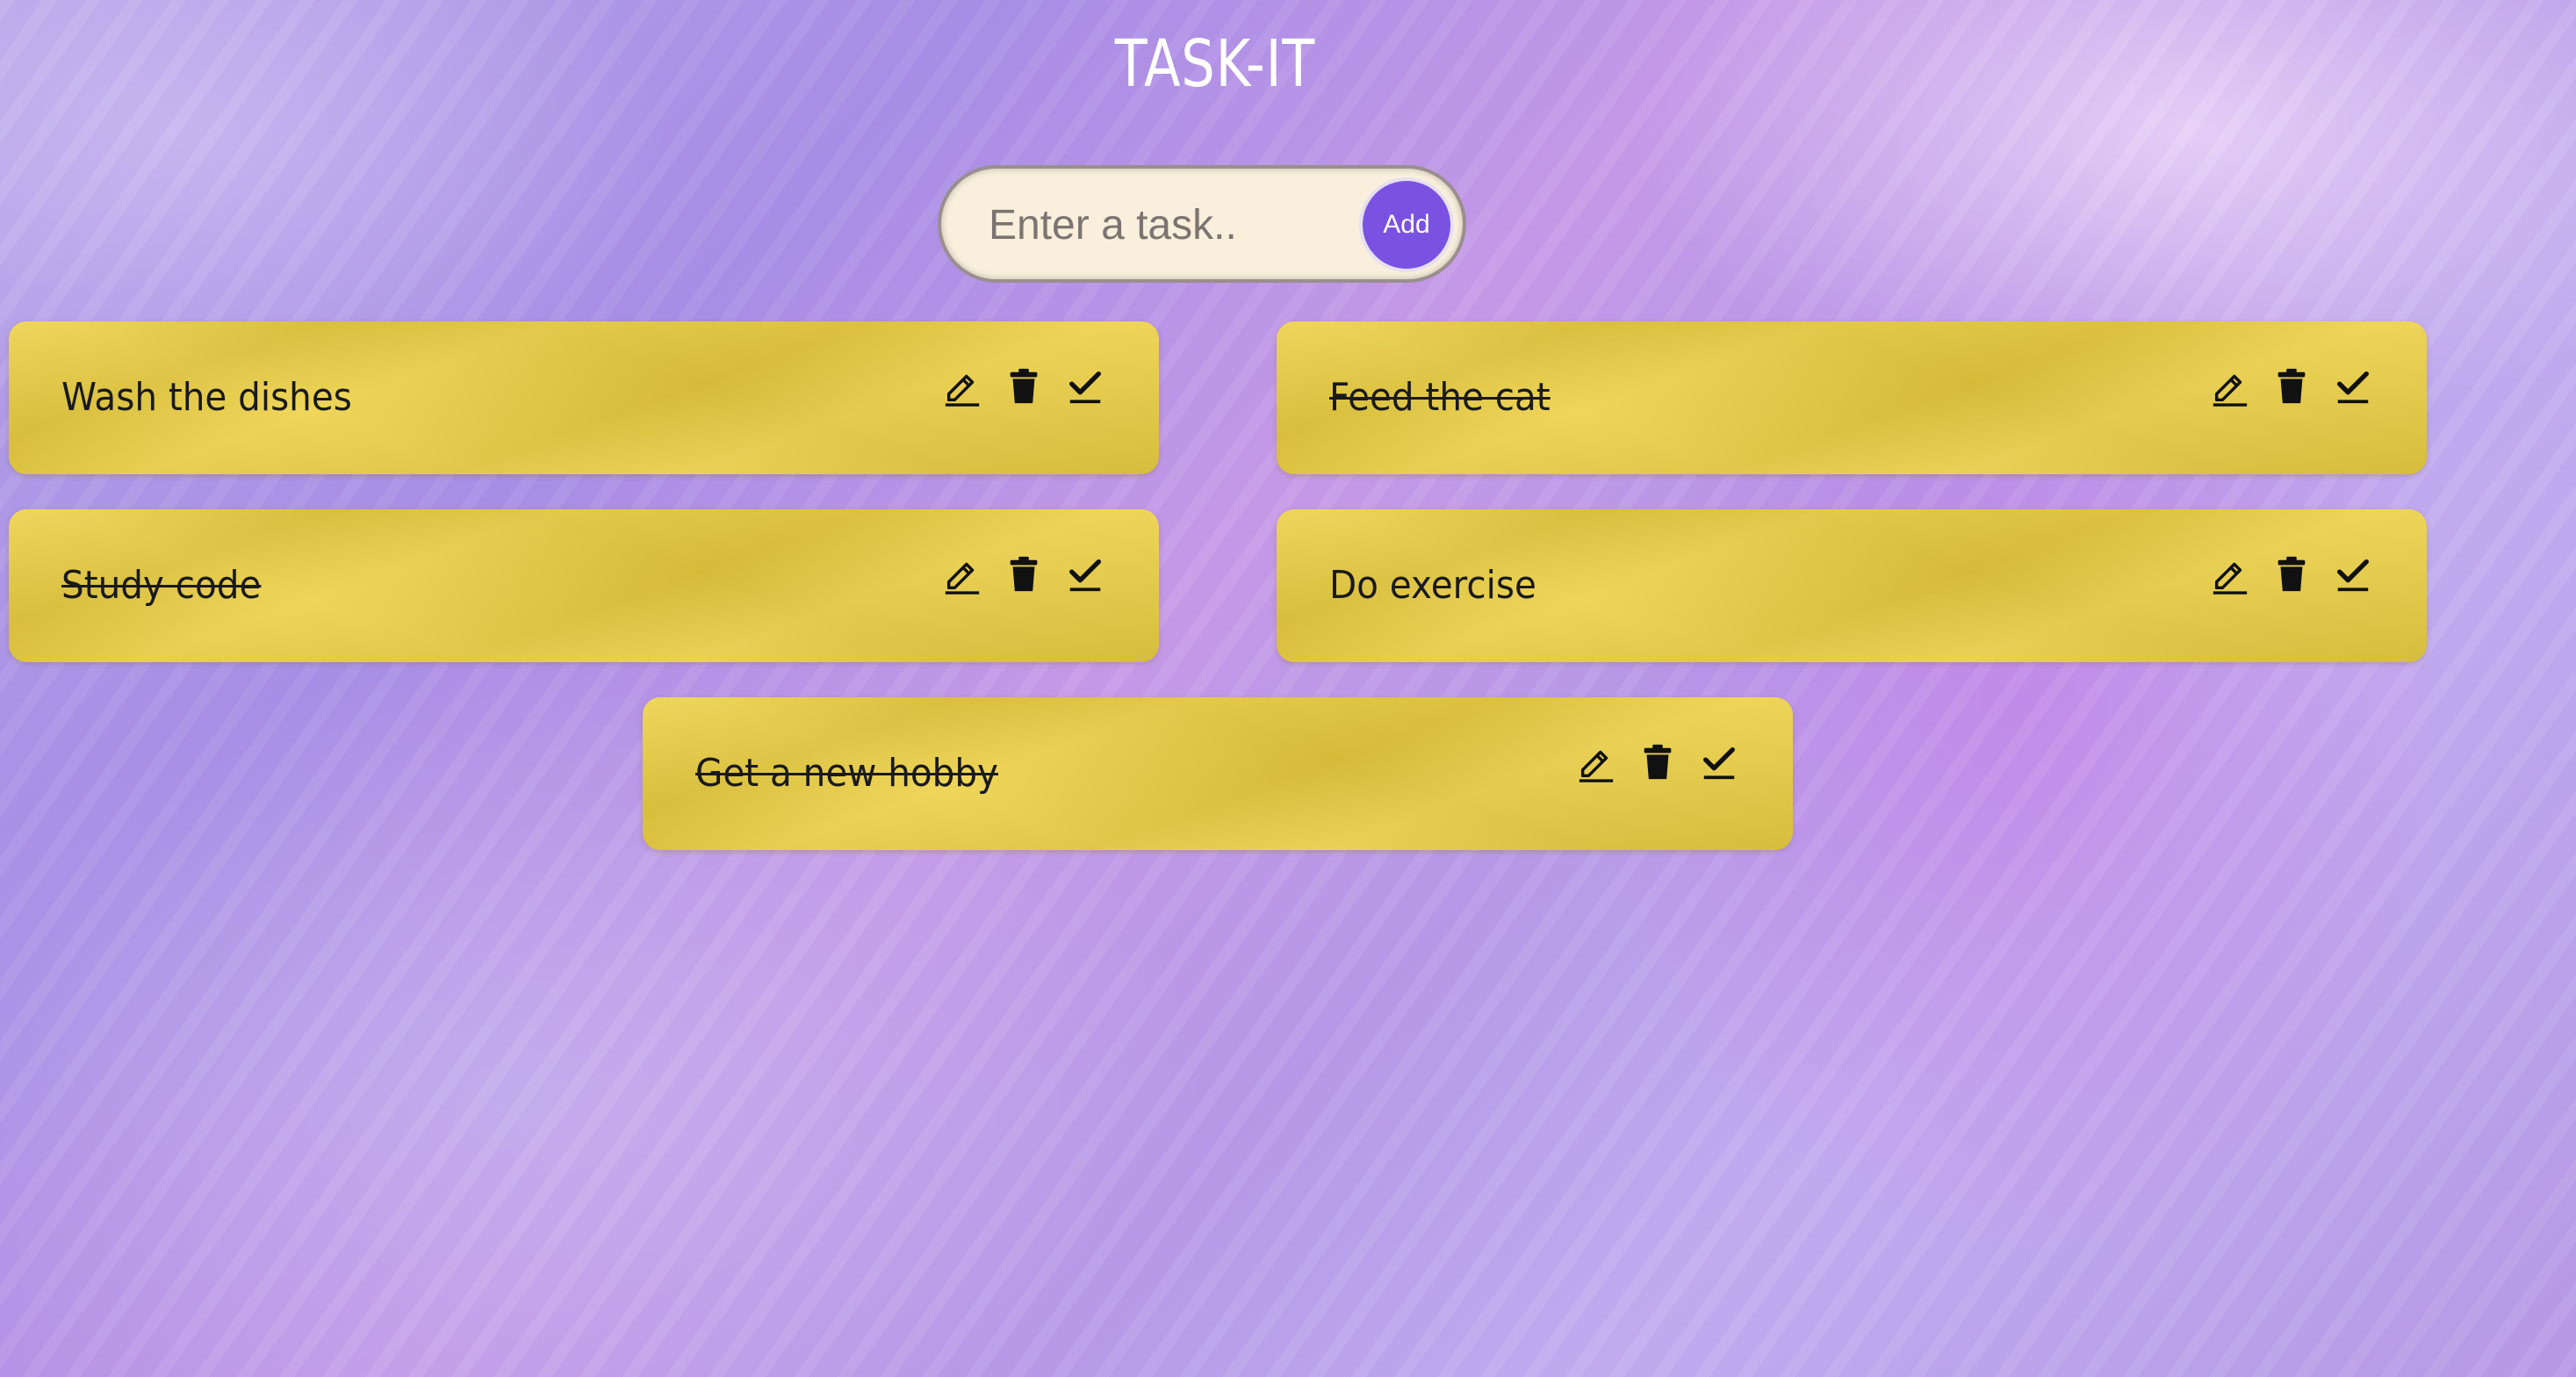  Describe the element at coordinates (161, 585) in the screenshot. I see `task-label: Study code` at that location.